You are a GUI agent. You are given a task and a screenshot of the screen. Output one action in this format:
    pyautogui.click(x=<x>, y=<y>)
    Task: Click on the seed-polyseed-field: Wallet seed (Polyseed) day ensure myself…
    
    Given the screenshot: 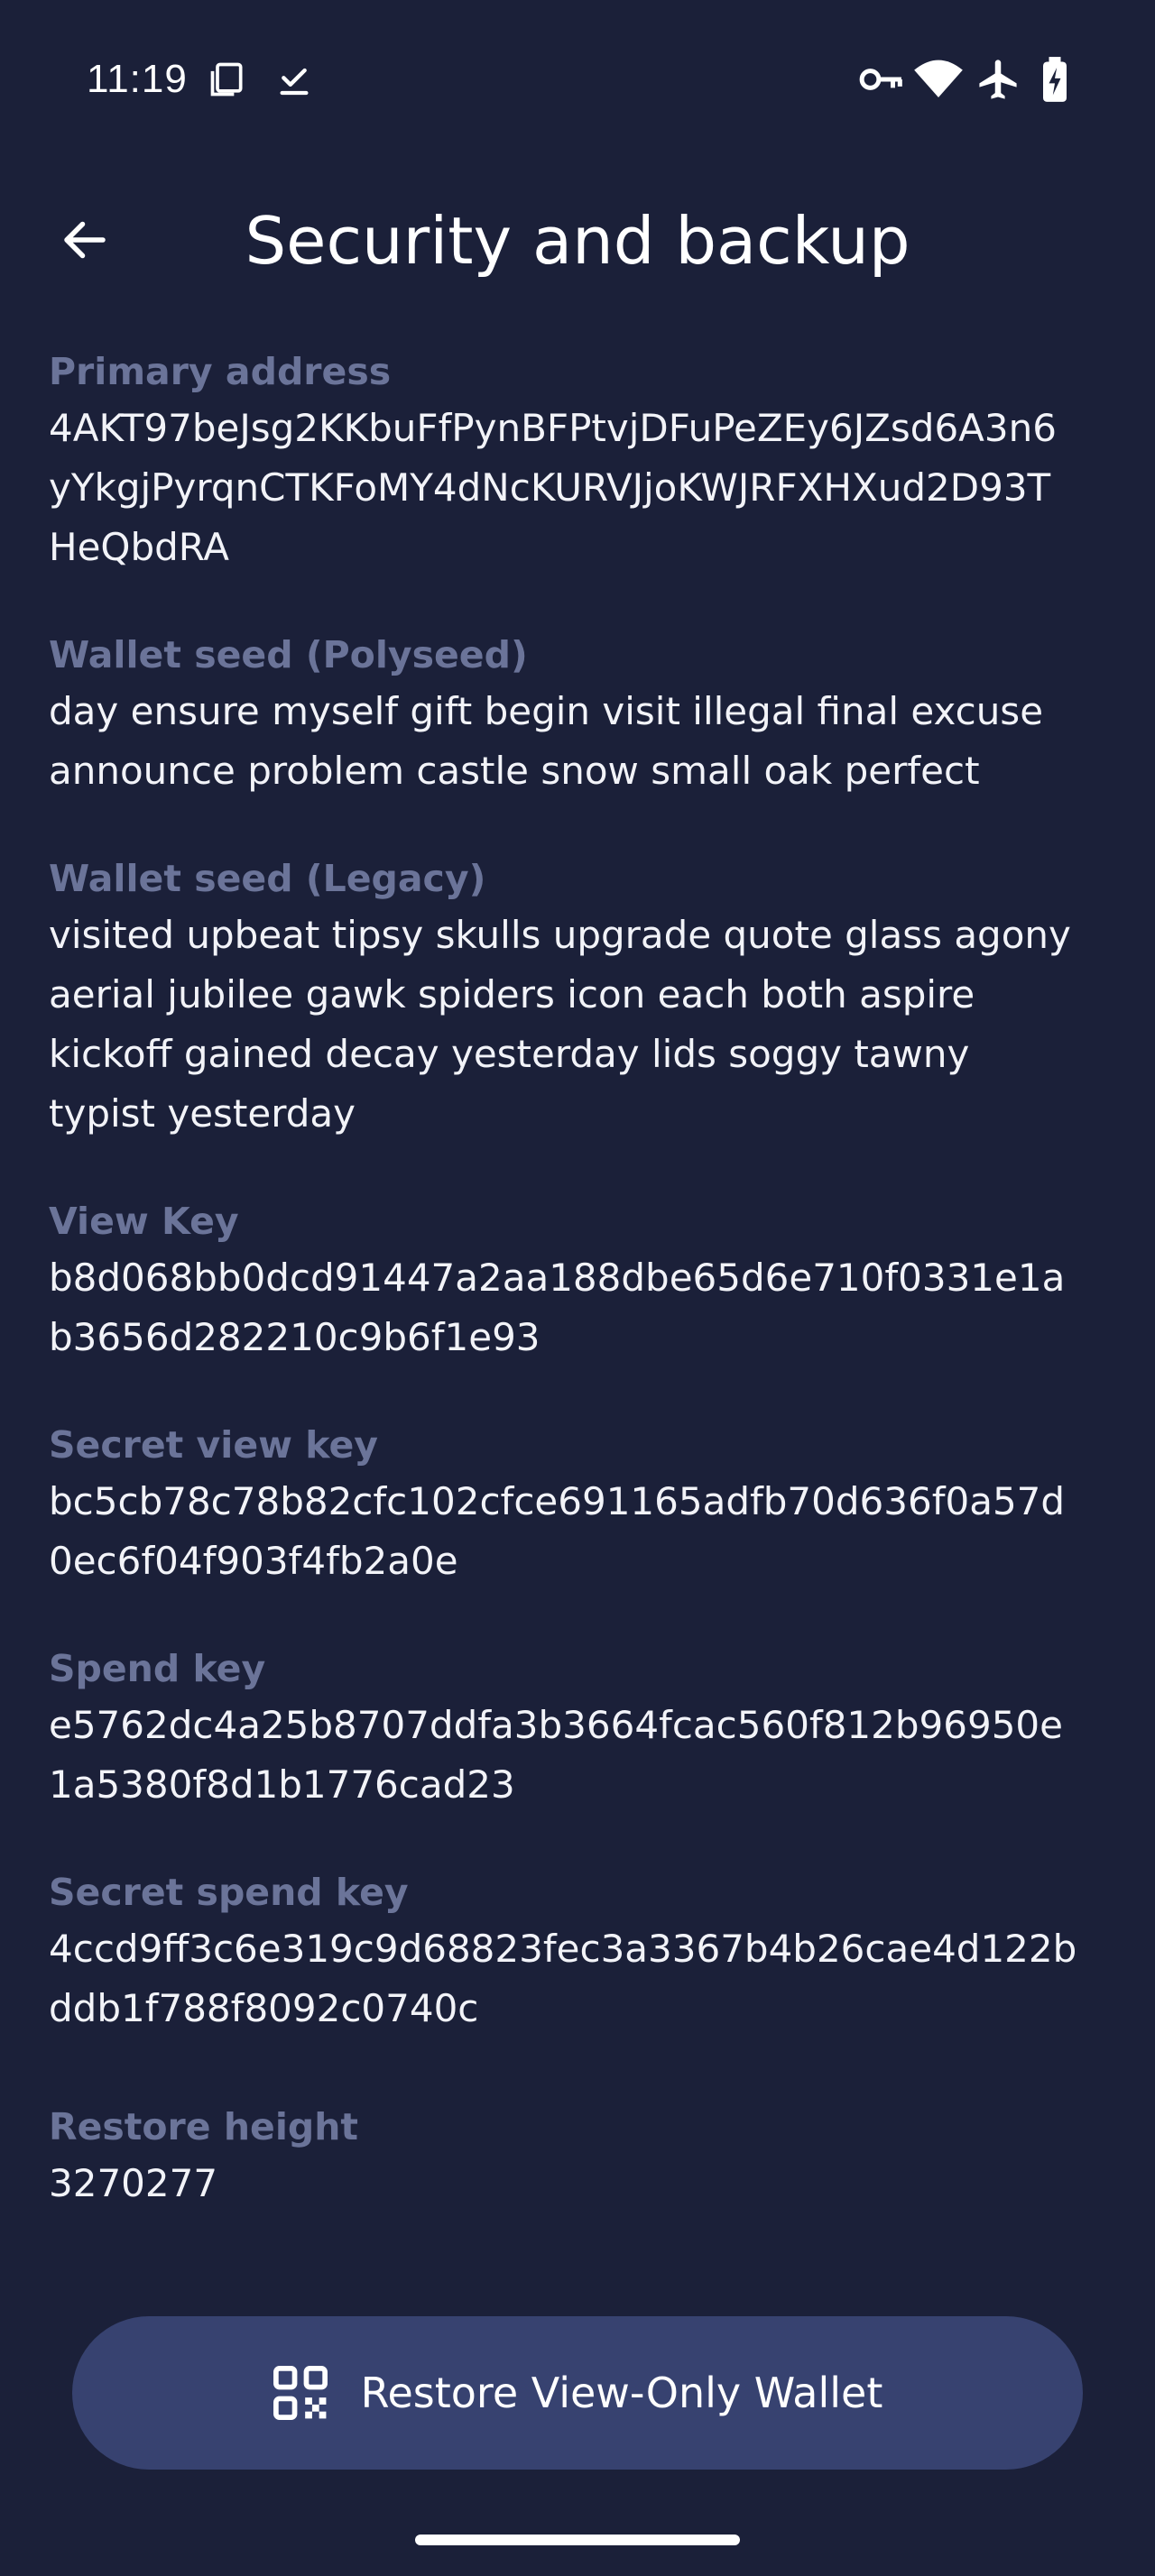 What is the action you would take?
    pyautogui.click(x=563, y=714)
    